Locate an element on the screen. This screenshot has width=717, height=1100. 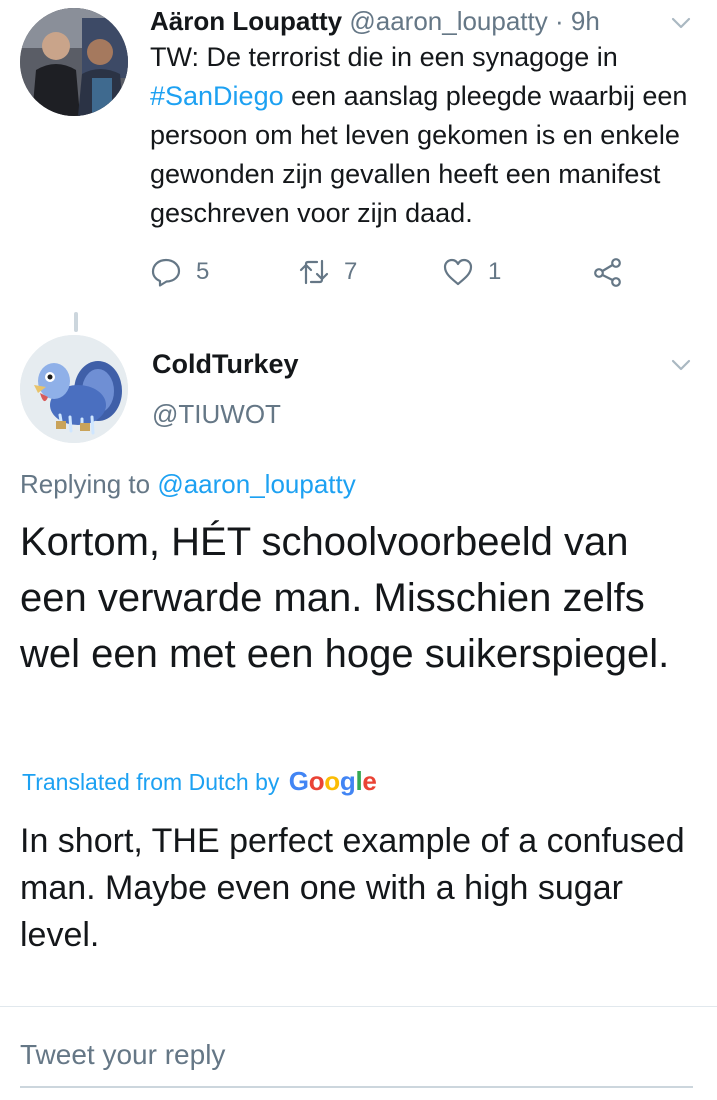
like-button: 1 is located at coordinates (471, 272).